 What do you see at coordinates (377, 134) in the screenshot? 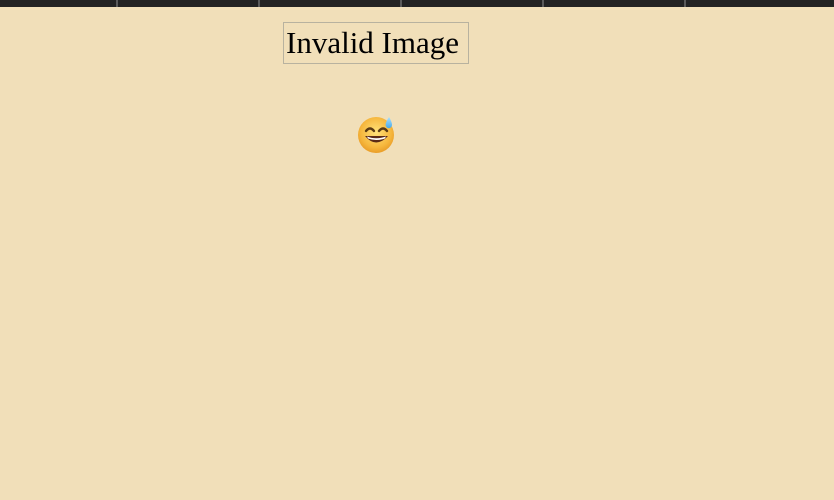
I see `grinning-face-with-sweat-icon` at bounding box center [377, 134].